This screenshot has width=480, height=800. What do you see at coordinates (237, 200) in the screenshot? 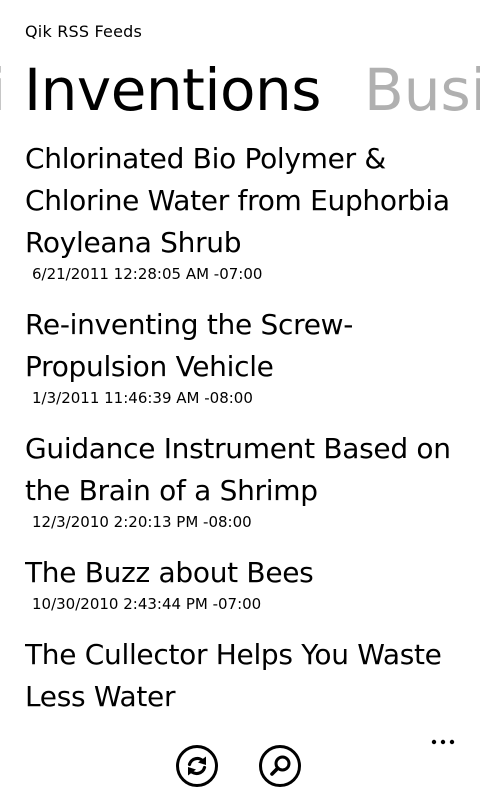
I see `feed-item-title-line: Chlorine Water from Euphorbia` at bounding box center [237, 200].